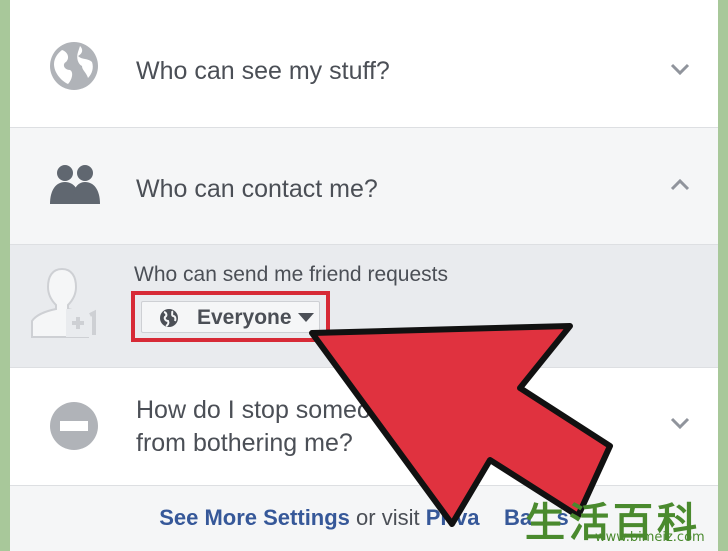  Describe the element at coordinates (244, 317) in the screenshot. I see `audience-value: Everyone` at that location.